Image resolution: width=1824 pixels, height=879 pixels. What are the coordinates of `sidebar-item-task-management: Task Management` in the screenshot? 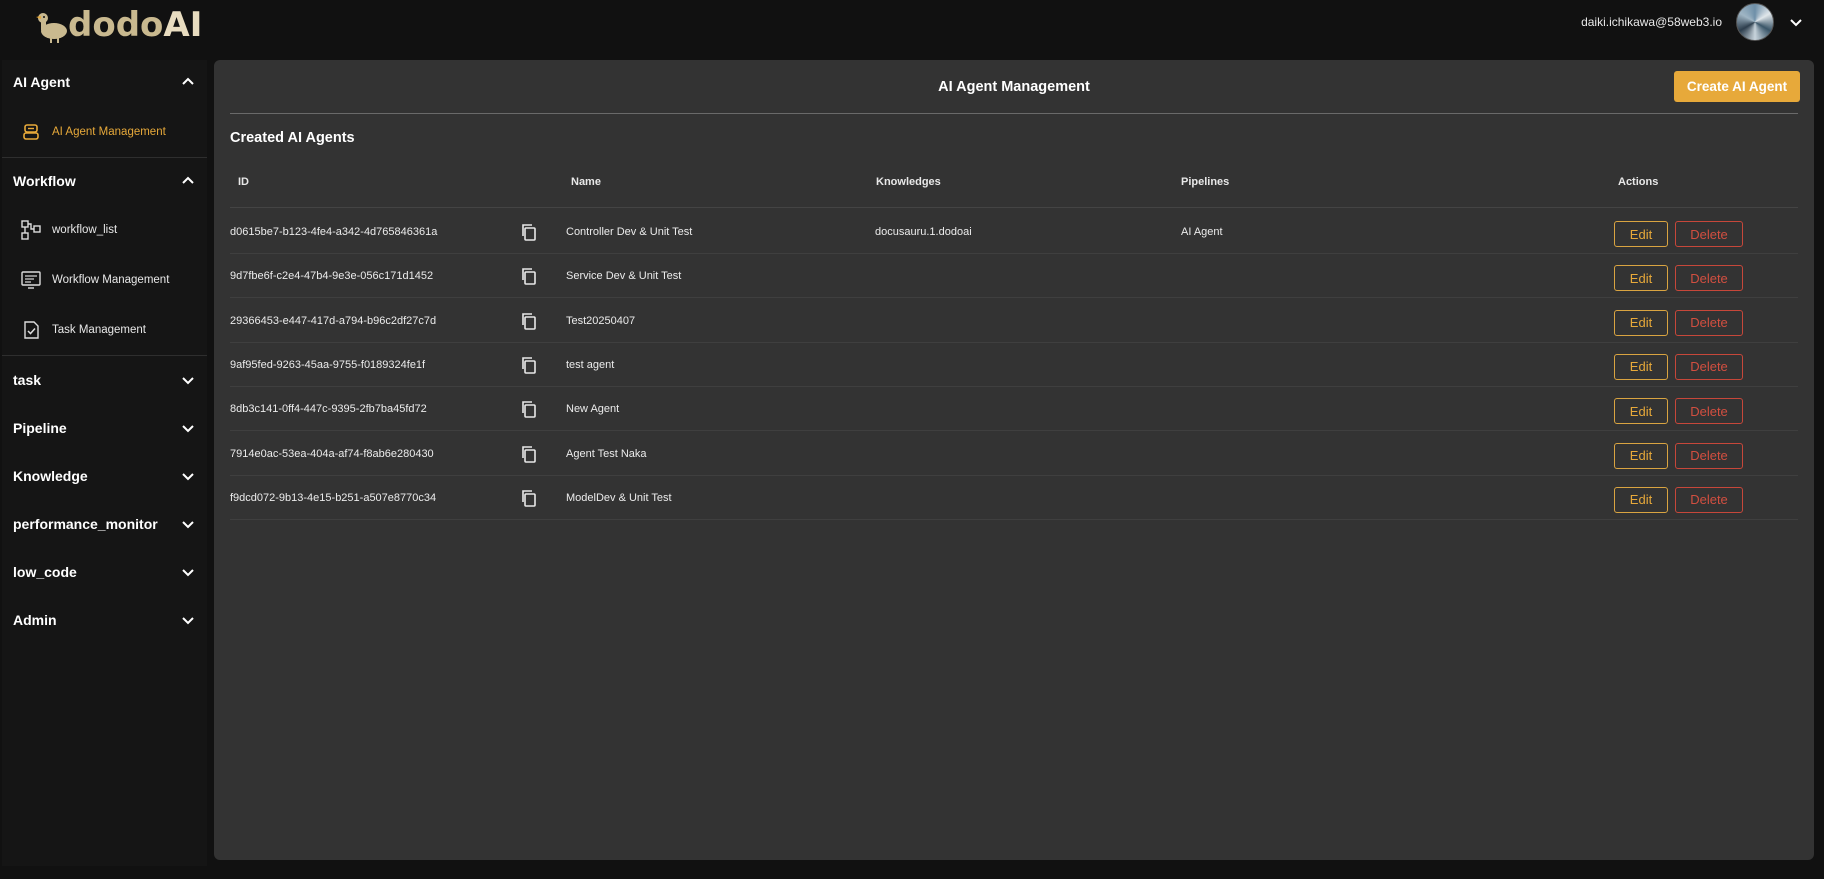 It's located at (104, 330).